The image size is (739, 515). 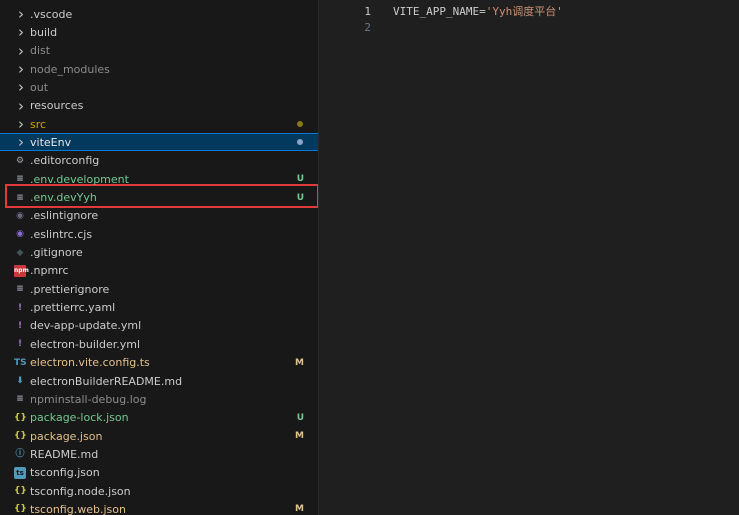 I want to click on file-item-tsconfig-web-json: {} tsconfig.web.json M, so click(x=159, y=507).